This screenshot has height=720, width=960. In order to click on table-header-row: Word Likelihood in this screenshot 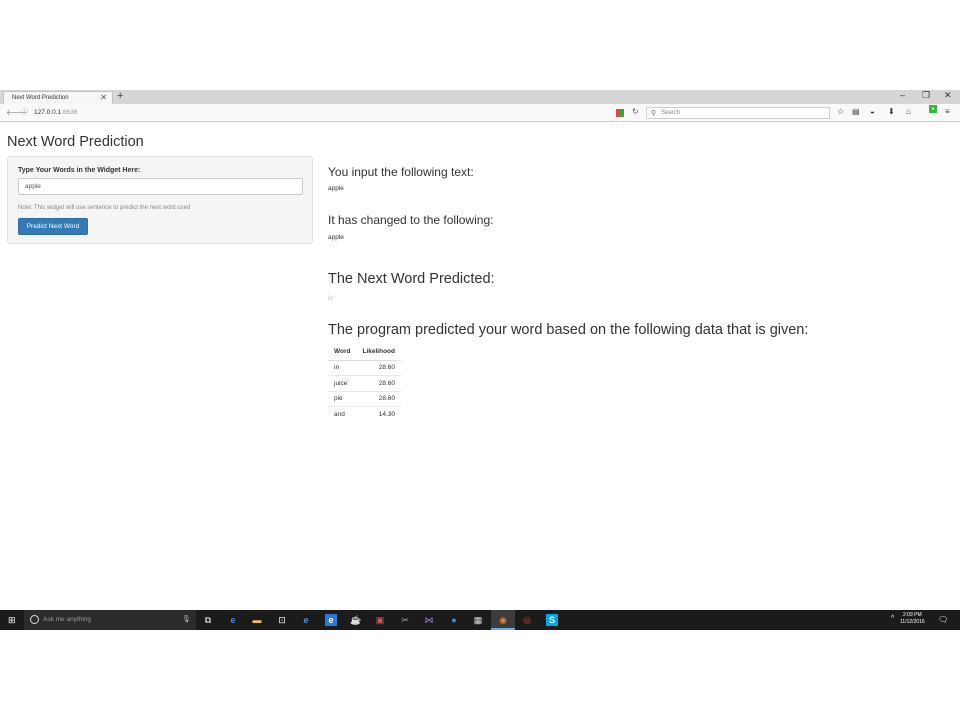, I will do `click(364, 353)`.